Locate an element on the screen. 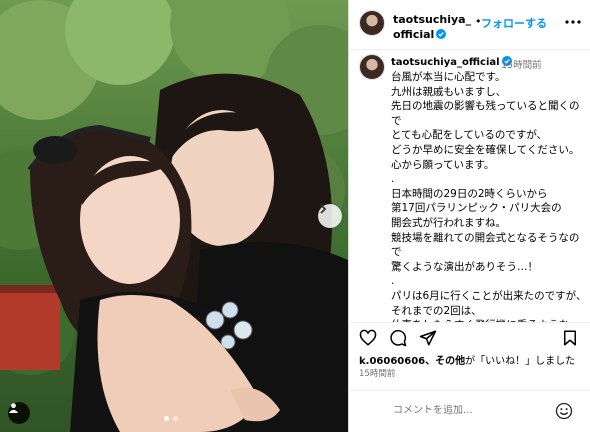 This screenshot has height=432, width=590. caption-username-text: taotsuchiya_official is located at coordinates (445, 62).